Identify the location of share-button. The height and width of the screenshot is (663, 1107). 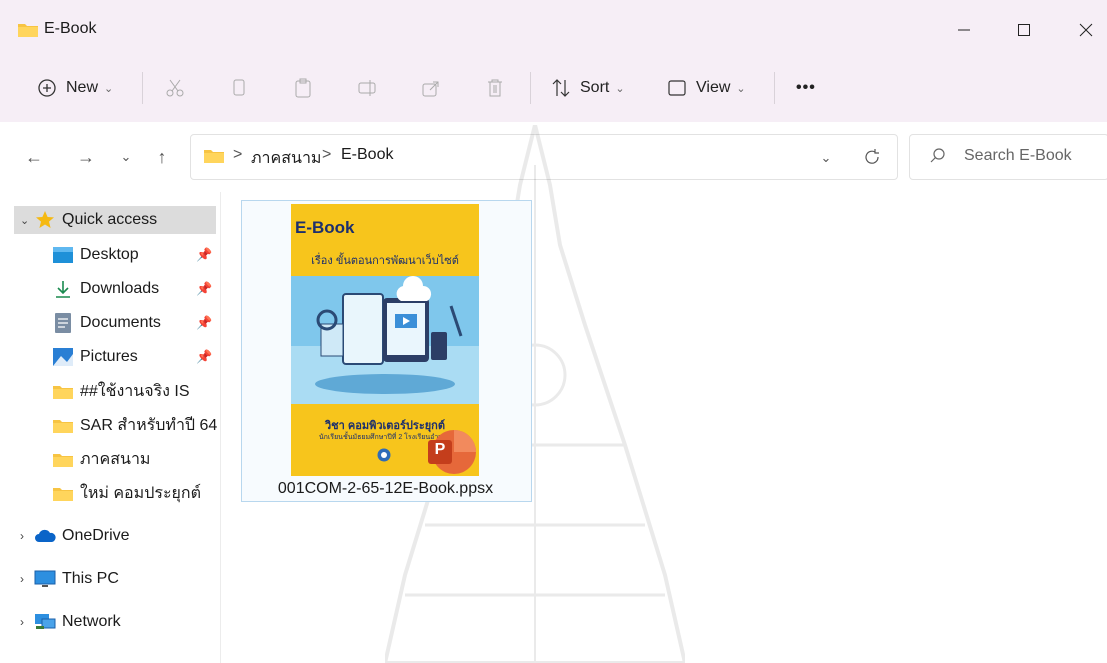
(431, 88).